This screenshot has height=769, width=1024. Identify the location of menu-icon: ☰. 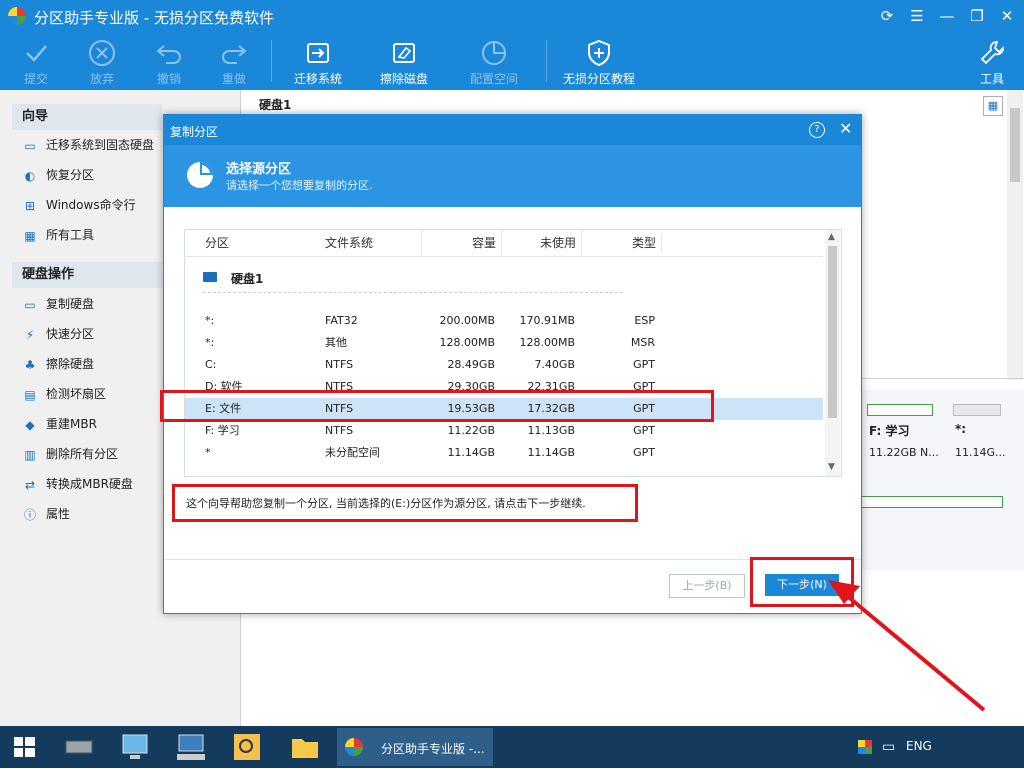
(917, 16).